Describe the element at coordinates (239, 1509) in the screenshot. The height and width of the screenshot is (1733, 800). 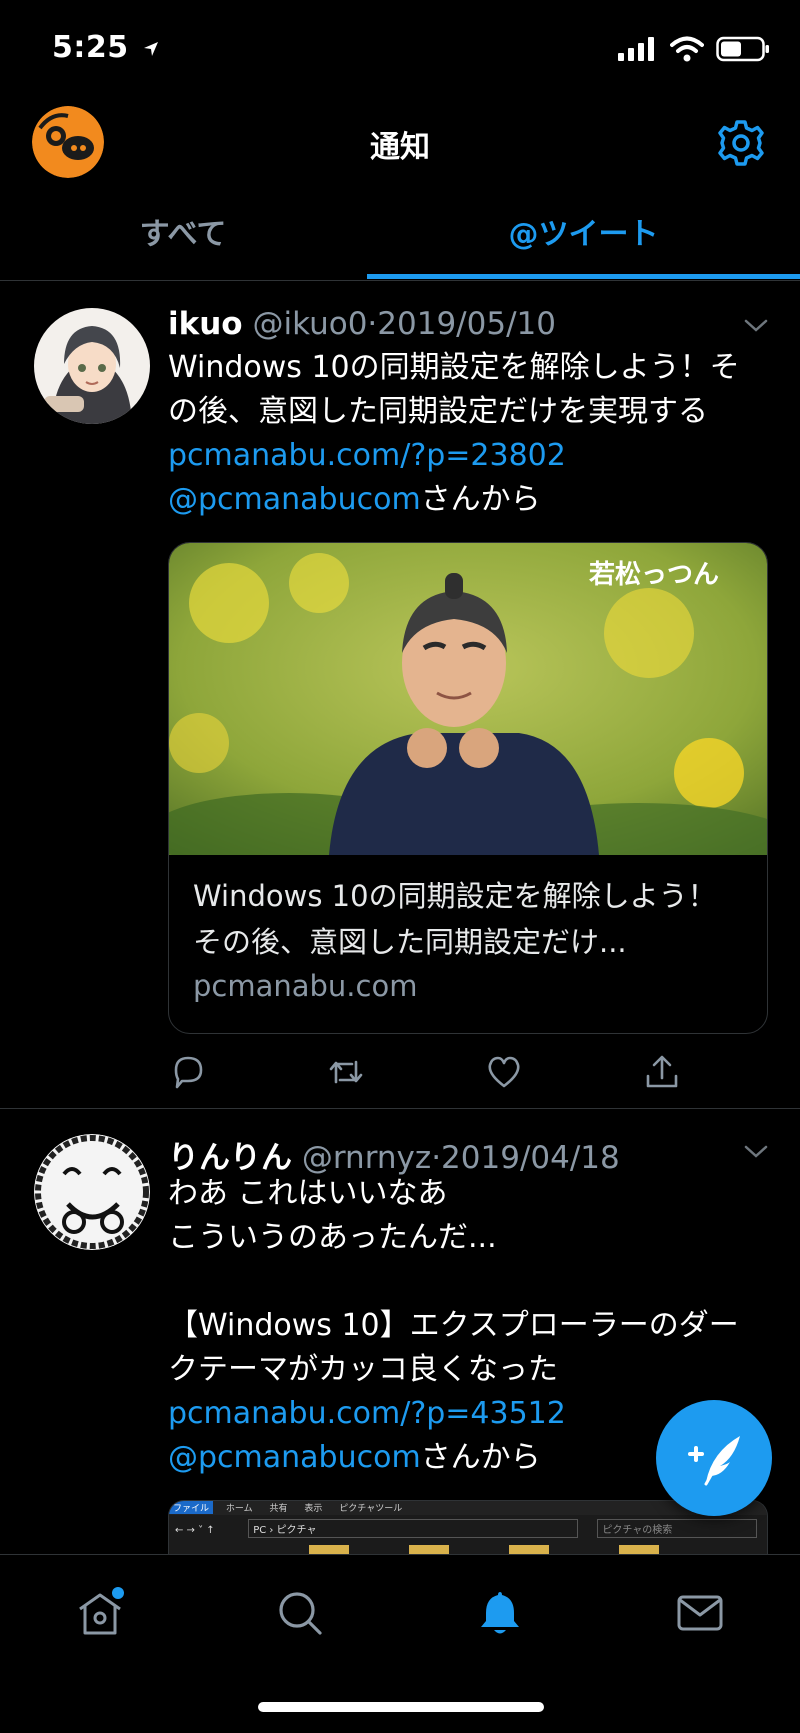
I see `preview-ribbon-tab: ホーム` at that location.